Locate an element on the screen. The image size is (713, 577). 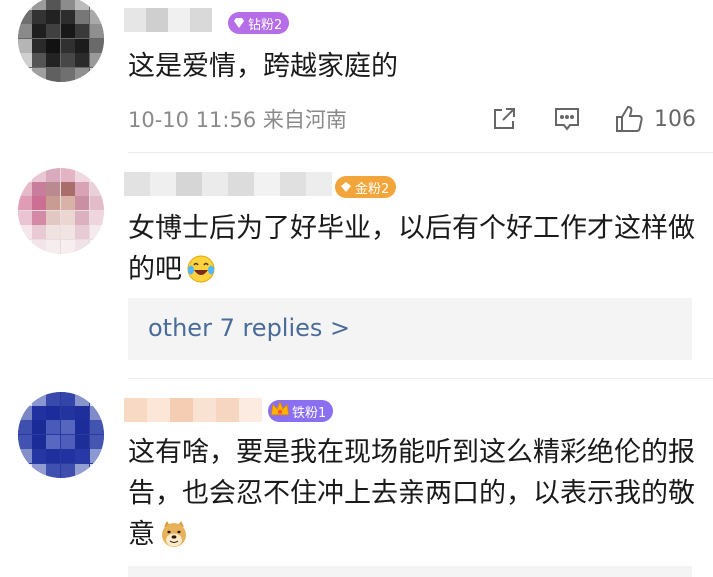
like-count: 106 is located at coordinates (675, 119).